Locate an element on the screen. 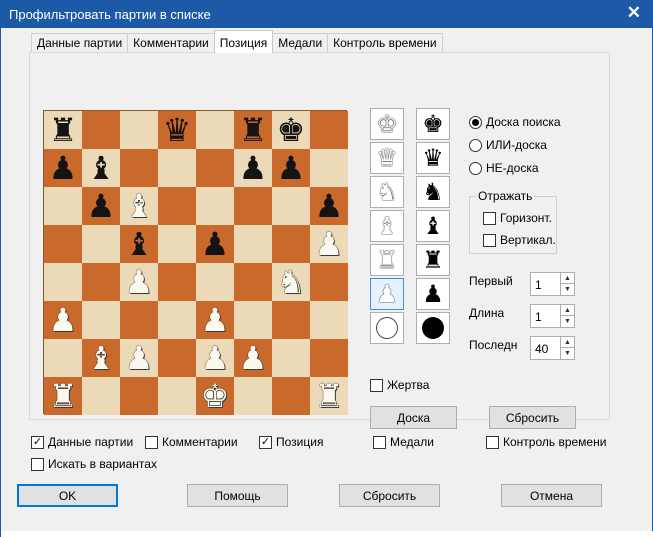  board-square: ♞ is located at coordinates (291, 282).